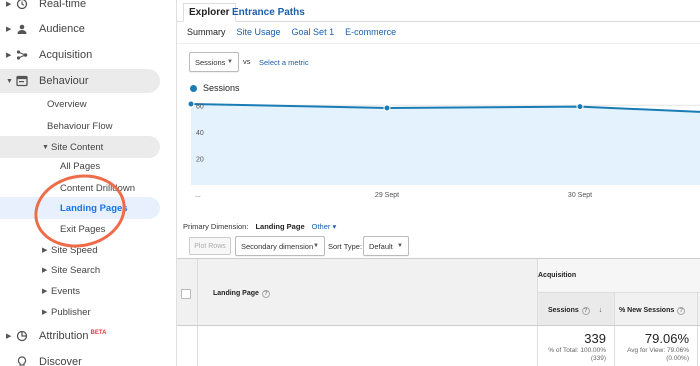  I want to click on sidebar-item-overview: Overview, so click(80, 104).